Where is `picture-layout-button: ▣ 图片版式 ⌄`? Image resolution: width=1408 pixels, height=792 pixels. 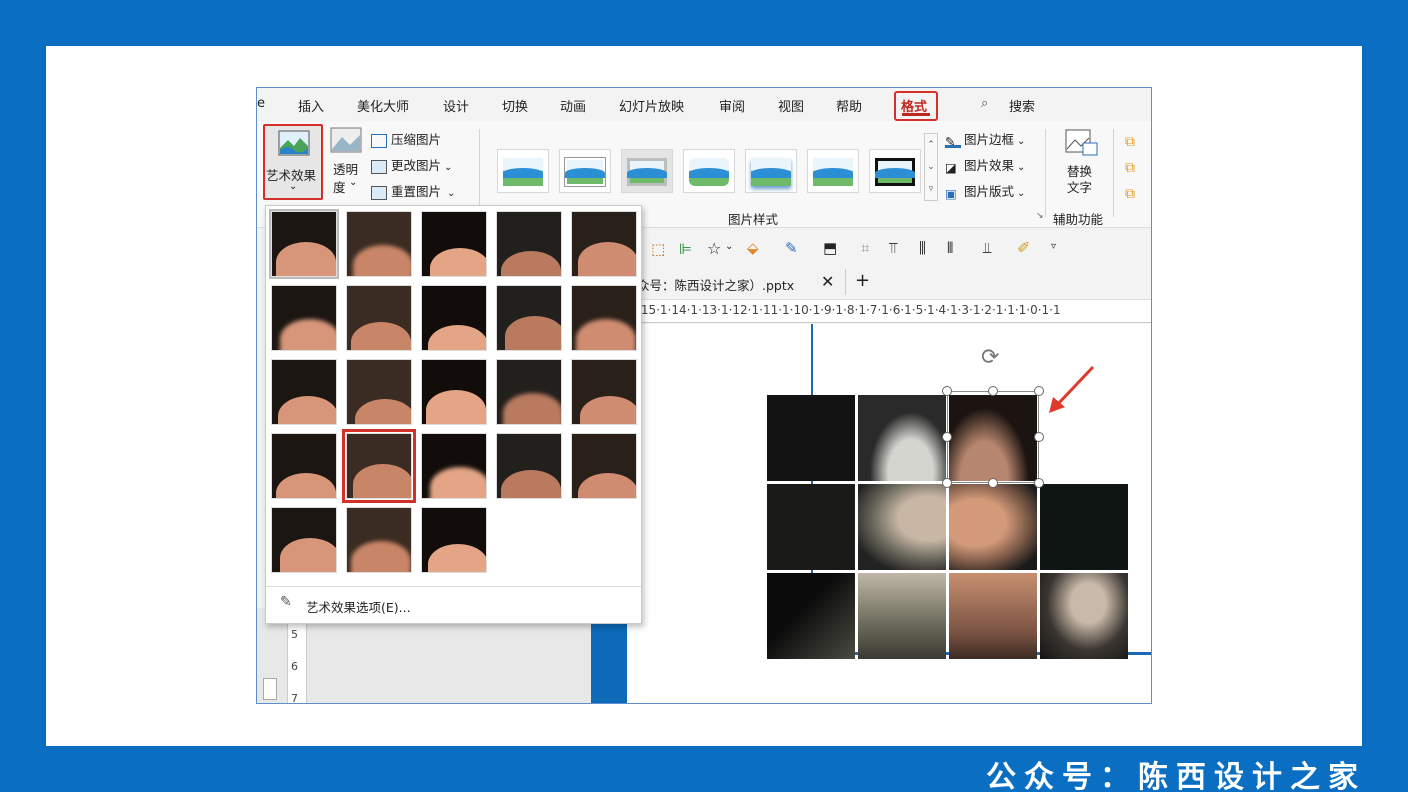 picture-layout-button: ▣ 图片版式 ⌄ is located at coordinates (985, 191).